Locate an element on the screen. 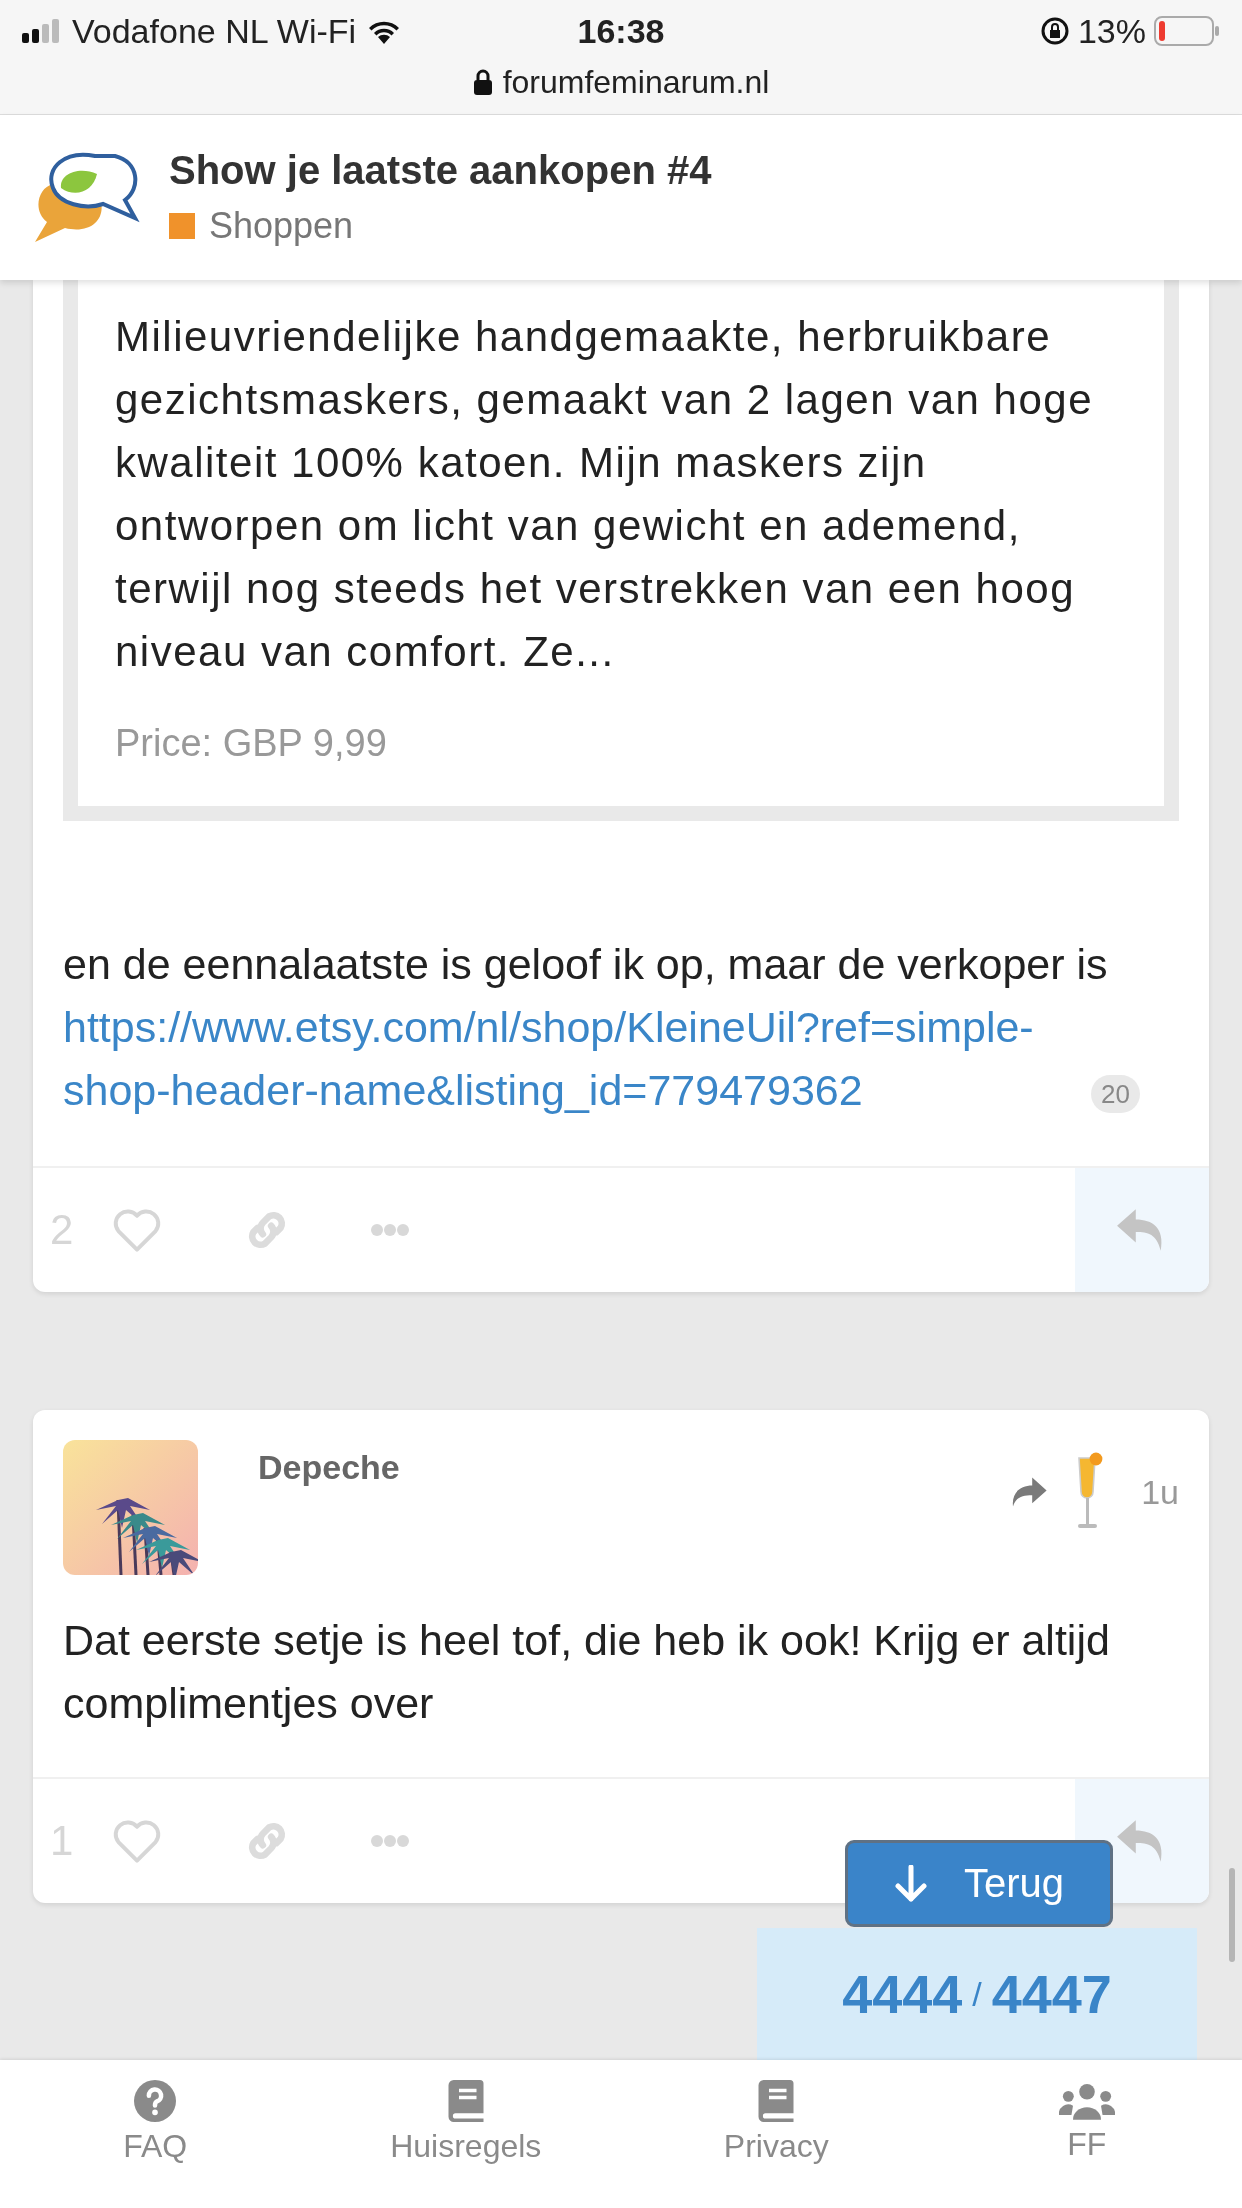 The height and width of the screenshot is (2208, 1242). shop-link: https://www.etsy.com/nl/shop/KleineUil?ref=simple-shop-header-name&listing_id=779479362 is located at coordinates (573, 1059).